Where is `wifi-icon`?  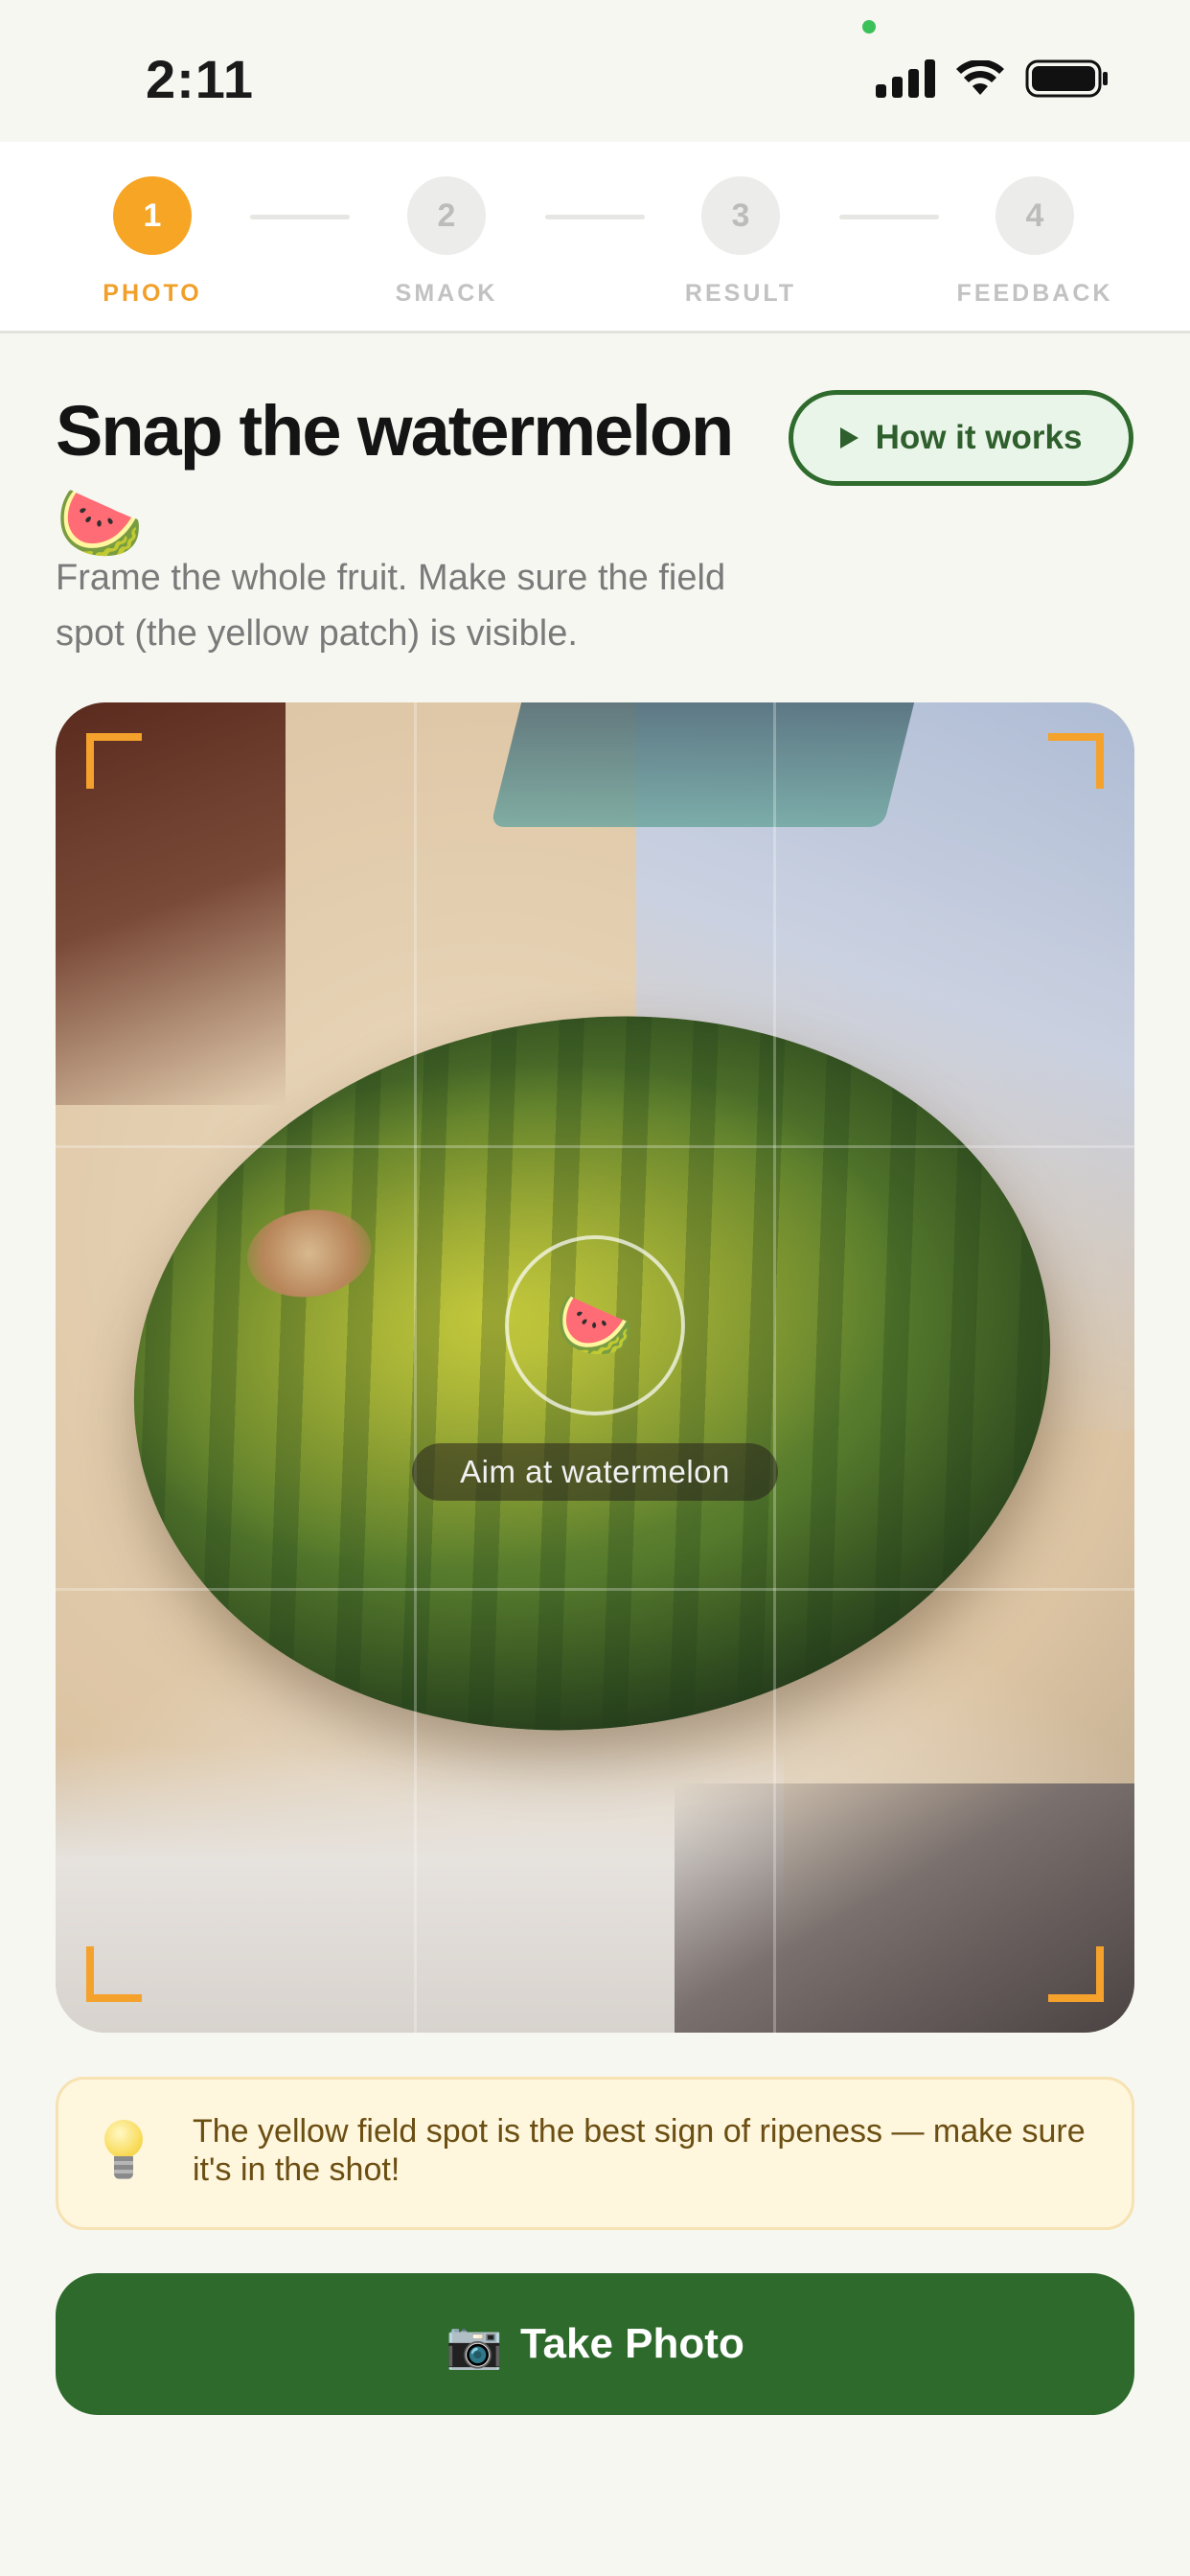 wifi-icon is located at coordinates (980, 77).